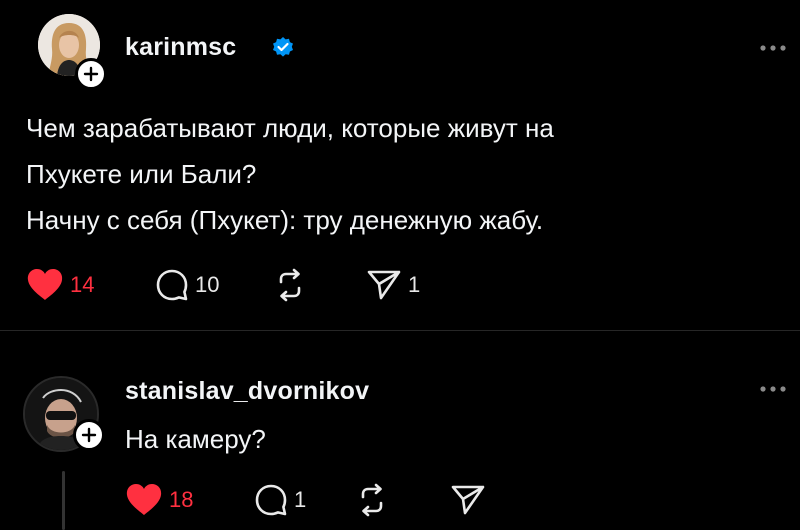 The width and height of the screenshot is (800, 530). Describe the element at coordinates (195, 439) in the screenshot. I see `post-text-line: На камеру?` at that location.